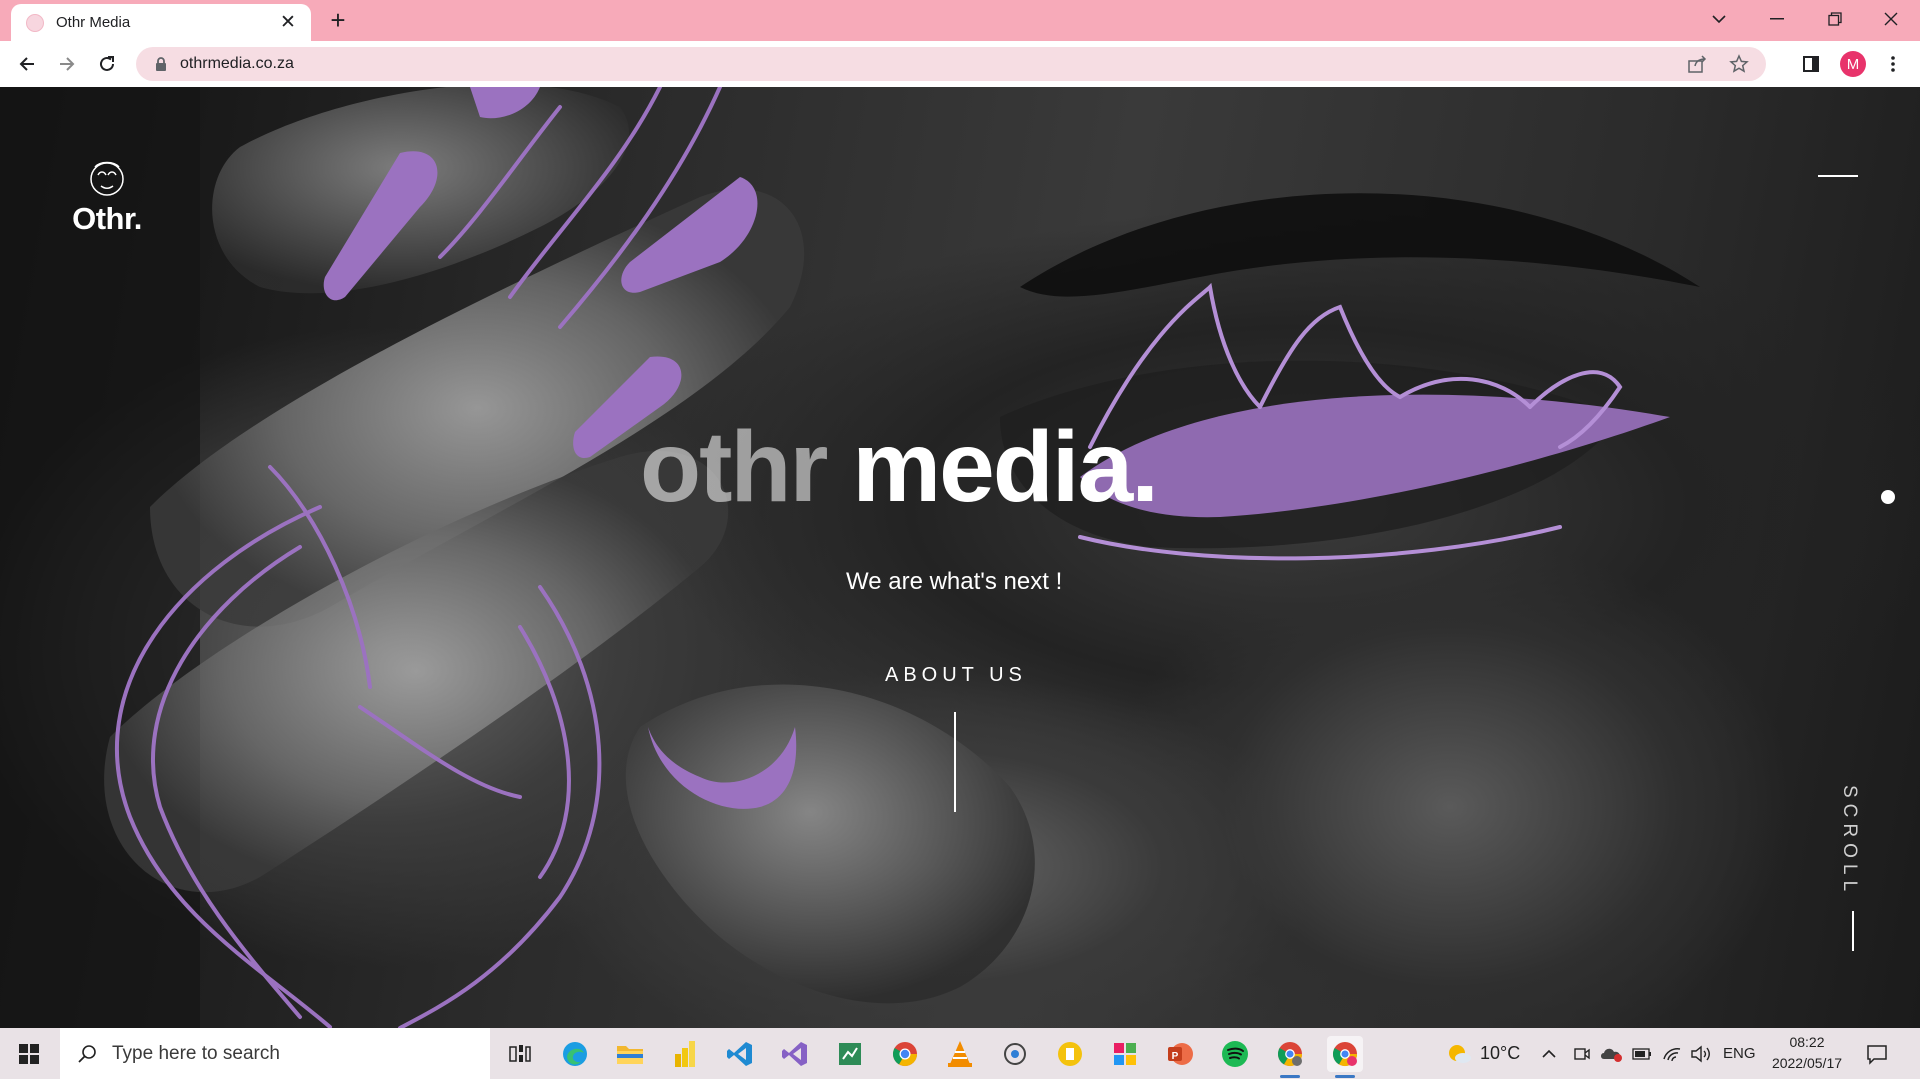 Image resolution: width=1920 pixels, height=1079 pixels. Describe the element at coordinates (960, 20) in the screenshot. I see `tab-strip: Othr Media ✕ +` at that location.